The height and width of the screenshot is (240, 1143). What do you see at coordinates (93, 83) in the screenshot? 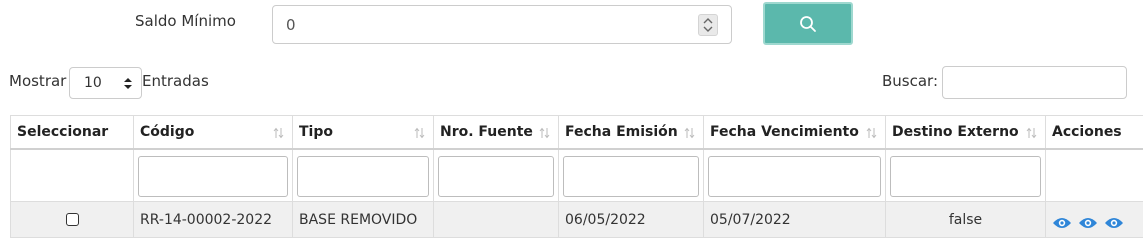
I see `entries-value: 10` at bounding box center [93, 83].